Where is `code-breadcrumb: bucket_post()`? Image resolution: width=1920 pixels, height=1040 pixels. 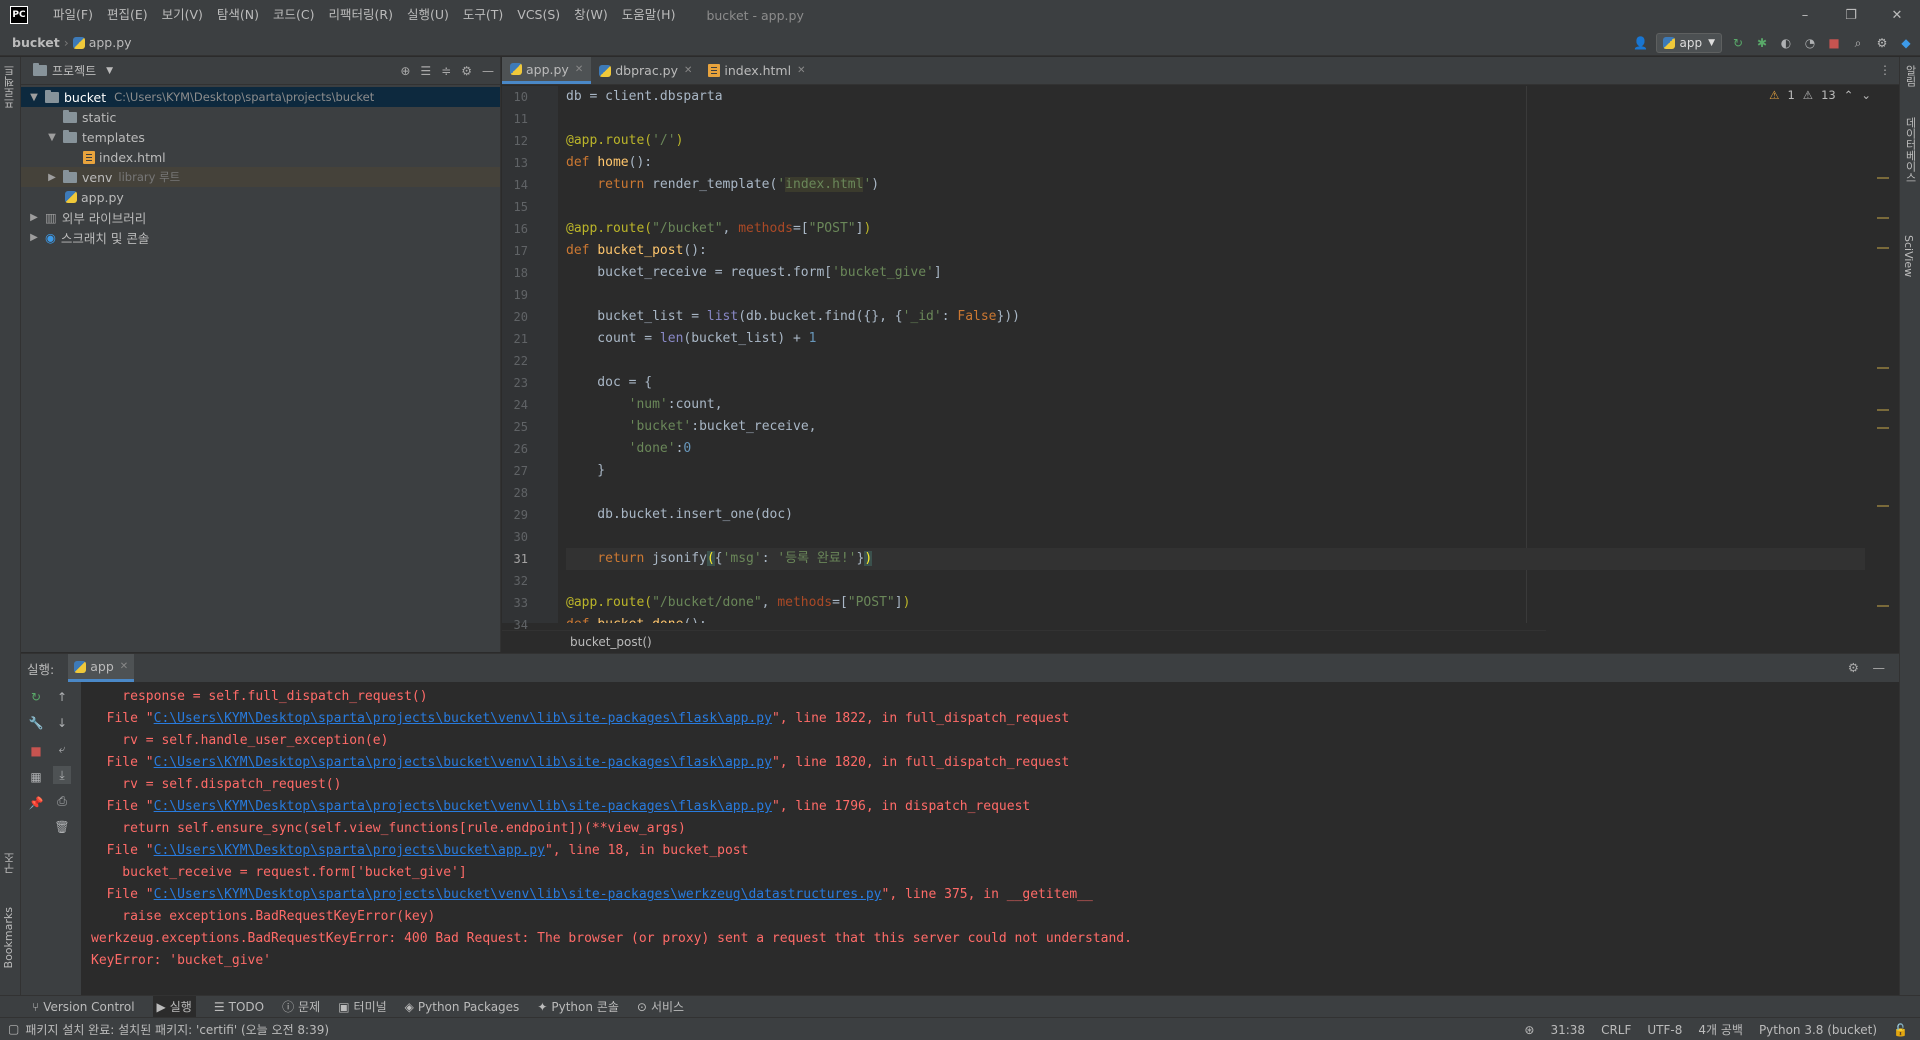 code-breadcrumb: bucket_post() is located at coordinates (1024, 641).